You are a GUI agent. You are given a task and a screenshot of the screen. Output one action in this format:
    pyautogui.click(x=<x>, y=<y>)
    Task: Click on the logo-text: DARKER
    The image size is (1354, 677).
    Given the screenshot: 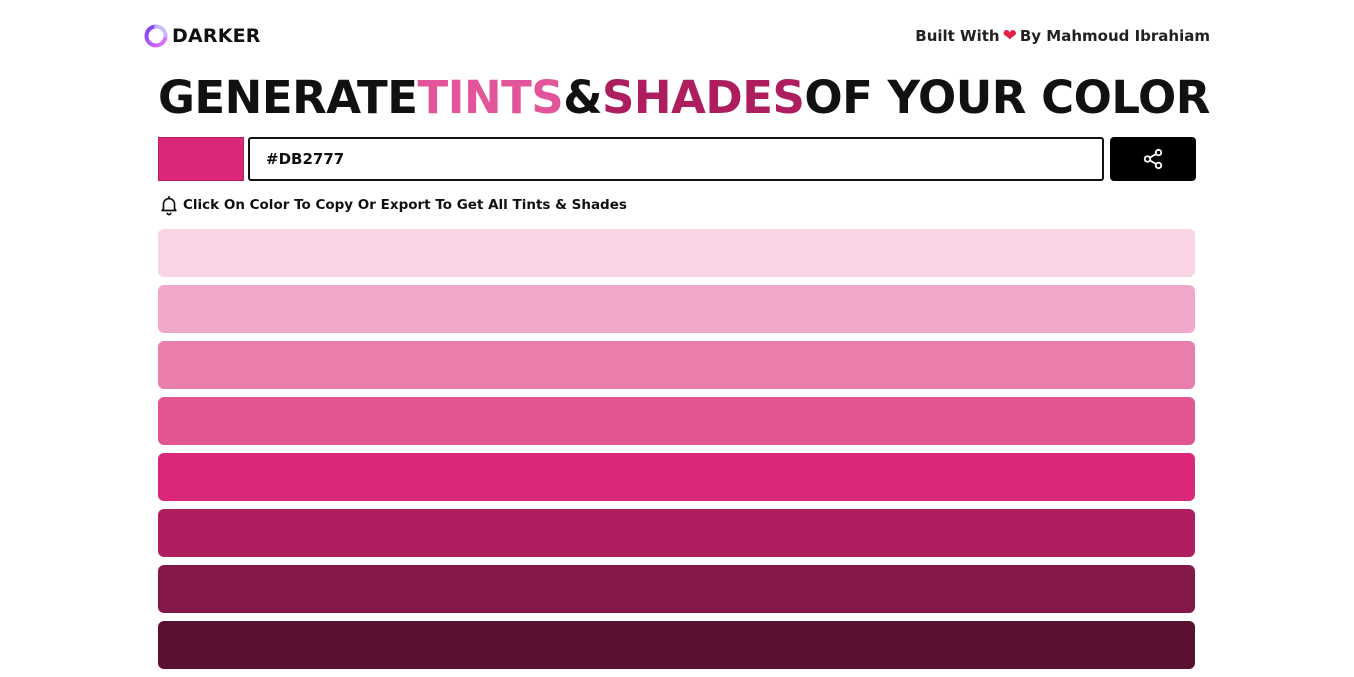 What is the action you would take?
    pyautogui.click(x=216, y=36)
    